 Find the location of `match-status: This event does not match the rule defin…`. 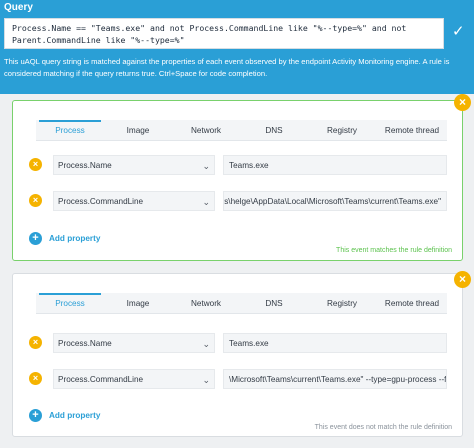

match-status: This event does not match the rule defin… is located at coordinates (383, 427).